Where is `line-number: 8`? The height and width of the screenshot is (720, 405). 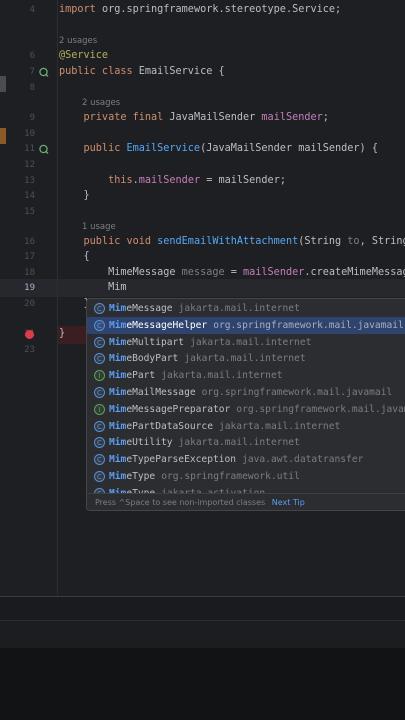 line-number: 8 is located at coordinates (32, 88).